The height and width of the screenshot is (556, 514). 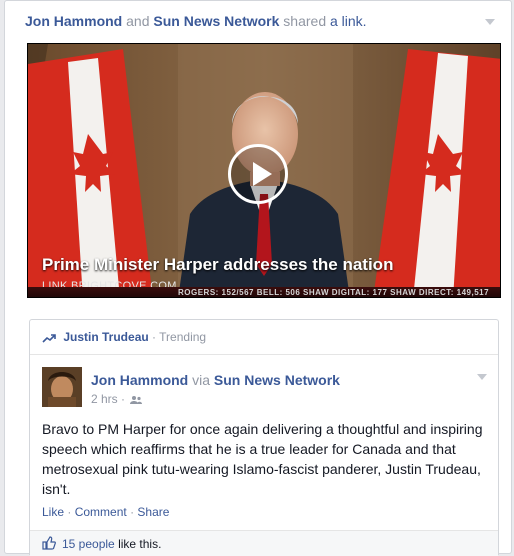 I want to click on shared-link: a link., so click(x=348, y=21).